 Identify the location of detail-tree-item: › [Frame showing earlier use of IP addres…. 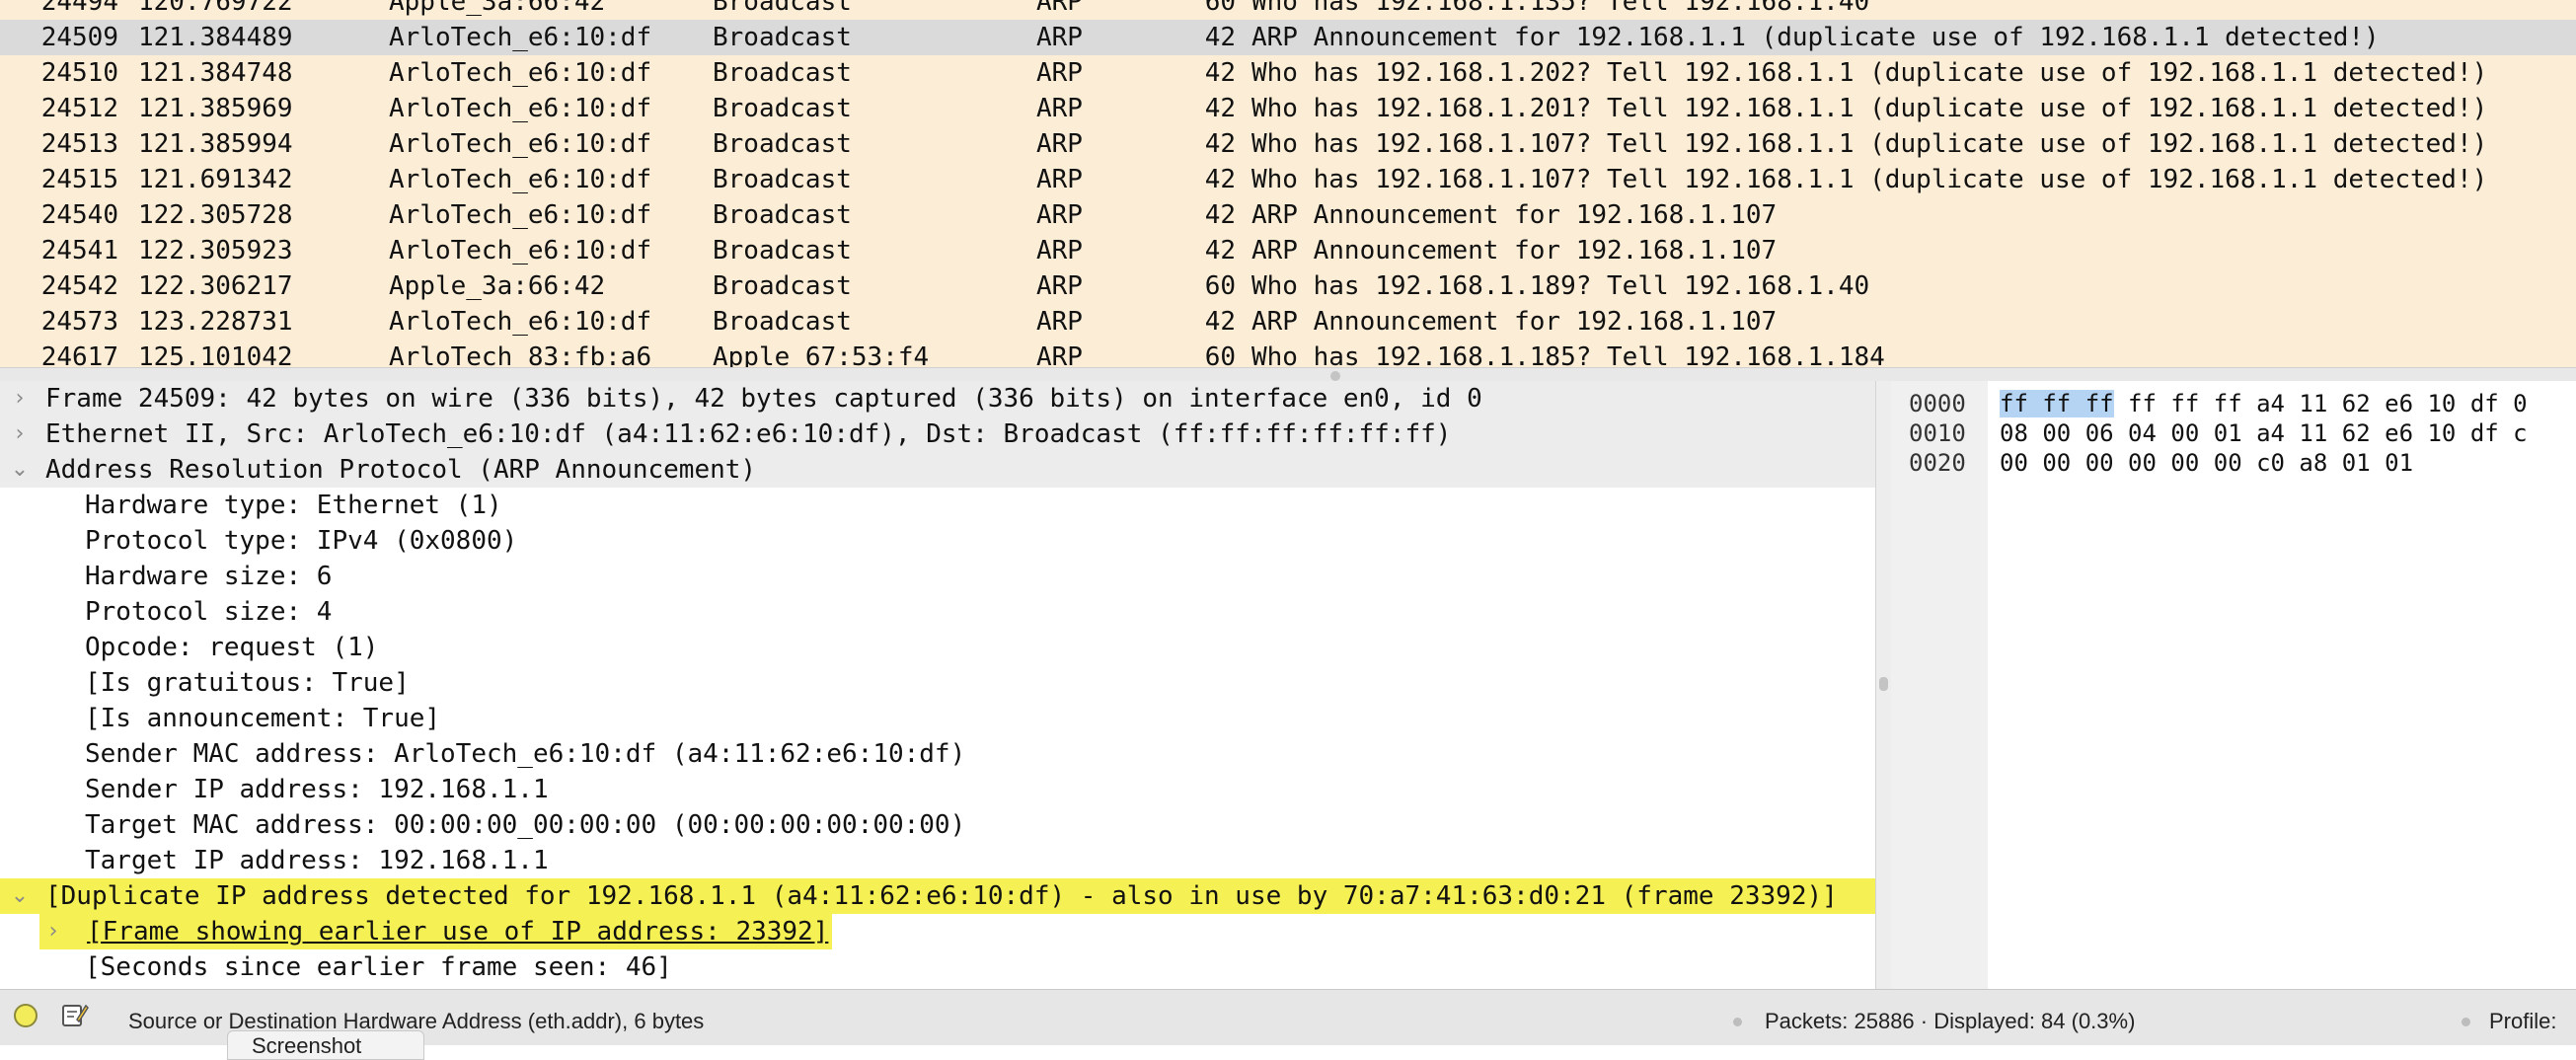
(937, 931).